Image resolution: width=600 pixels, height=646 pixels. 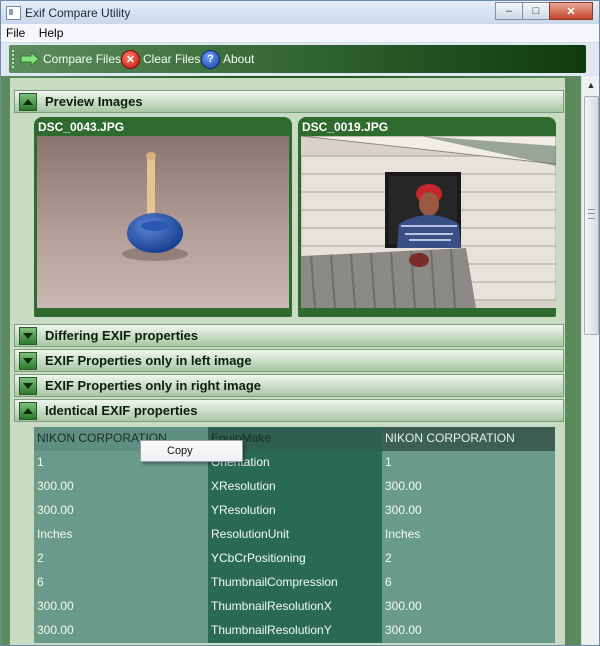 I want to click on right-value-cell: Inches, so click(x=468, y=535).